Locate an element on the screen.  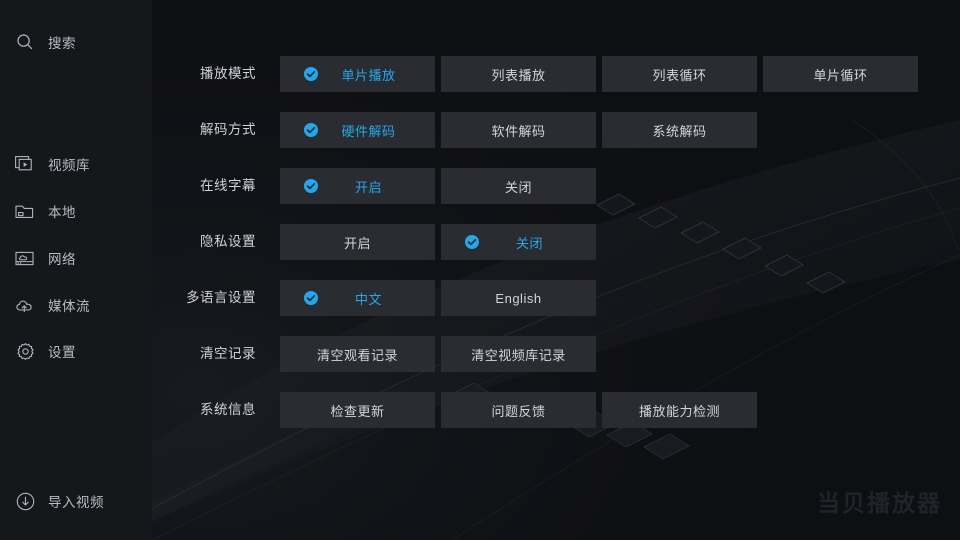
options-privacy-settings: 开启 关闭 is located at coordinates (438, 242).